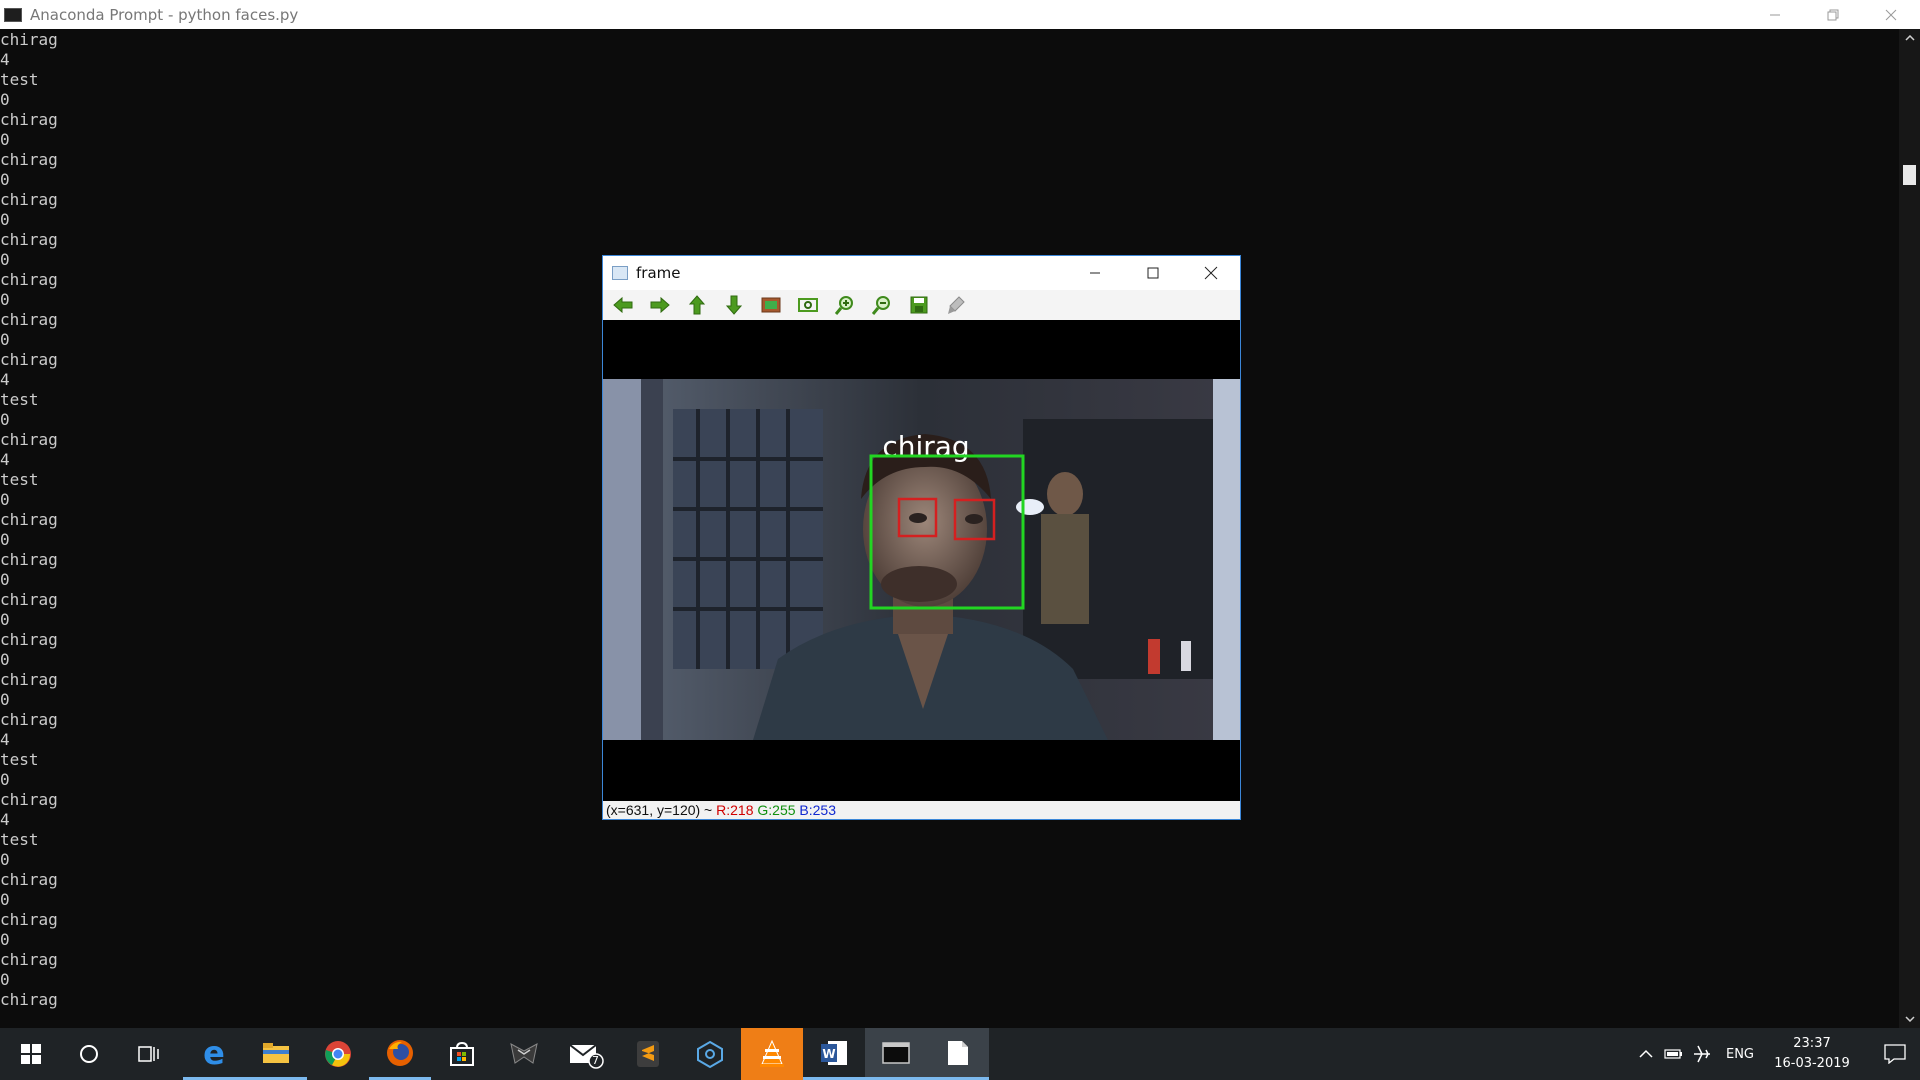 The image size is (1920, 1080). What do you see at coordinates (1895, 1054) in the screenshot?
I see `action-center-button` at bounding box center [1895, 1054].